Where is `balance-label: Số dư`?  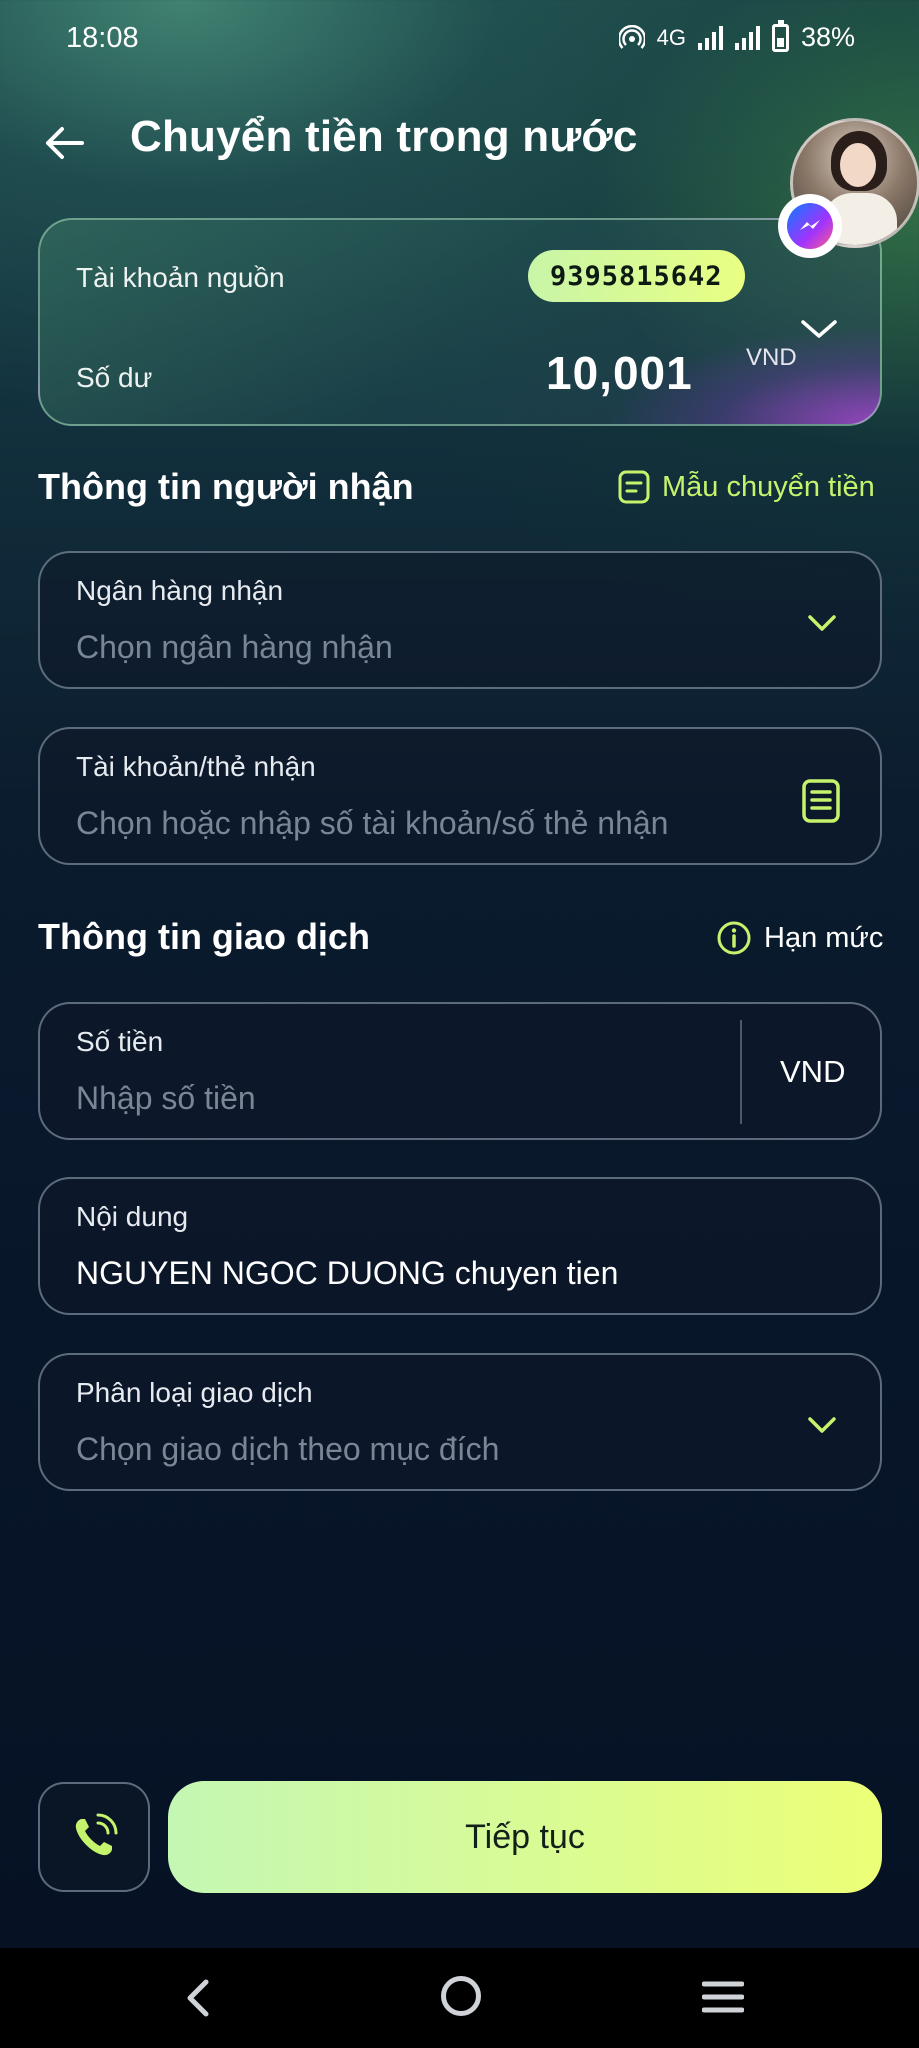
balance-label: Số dư is located at coordinates (114, 377).